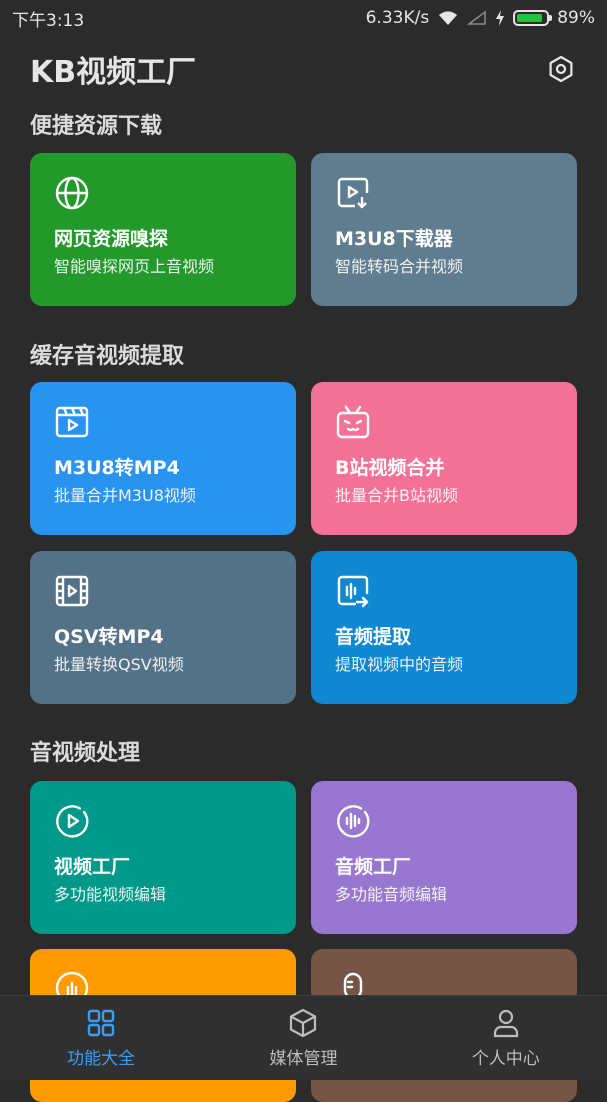 The image size is (607, 1102). I want to click on app-bar: KB视频工厂, so click(303, 69).